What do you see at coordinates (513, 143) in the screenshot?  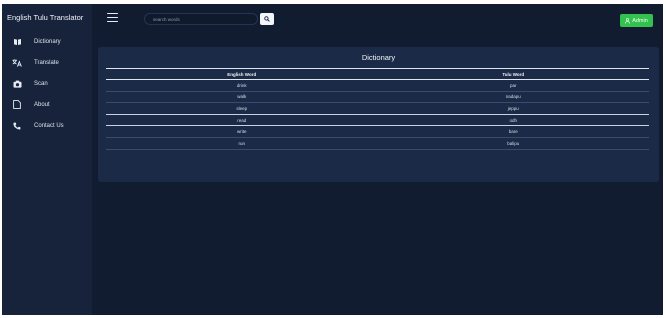 I see `tulu-word-cell: balipu` at bounding box center [513, 143].